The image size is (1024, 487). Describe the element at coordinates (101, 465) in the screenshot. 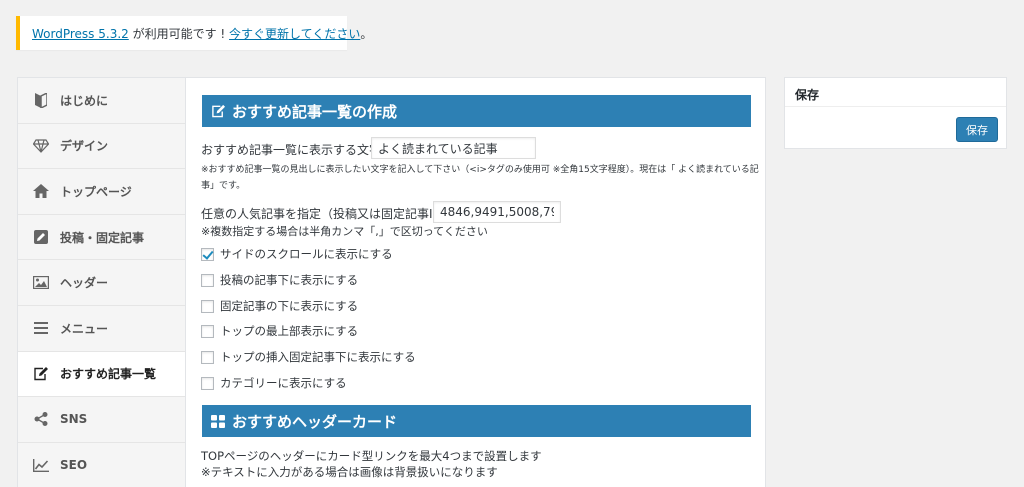

I see `sidebar-item-seo: SEO` at that location.